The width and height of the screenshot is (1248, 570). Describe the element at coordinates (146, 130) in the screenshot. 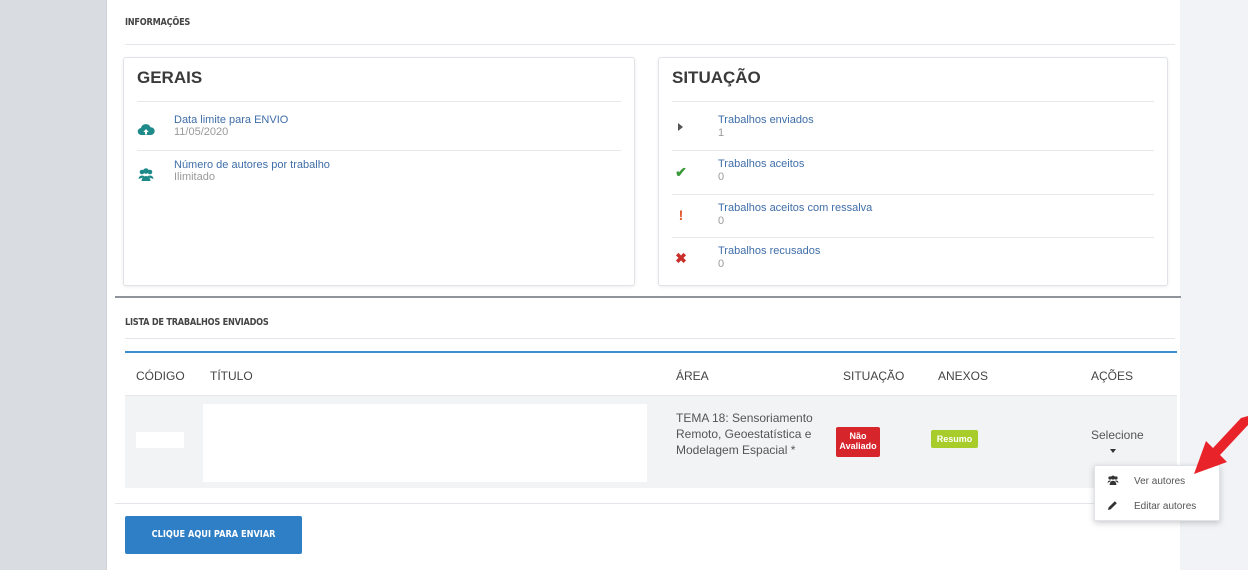

I see `cloud-upload-icon` at that location.